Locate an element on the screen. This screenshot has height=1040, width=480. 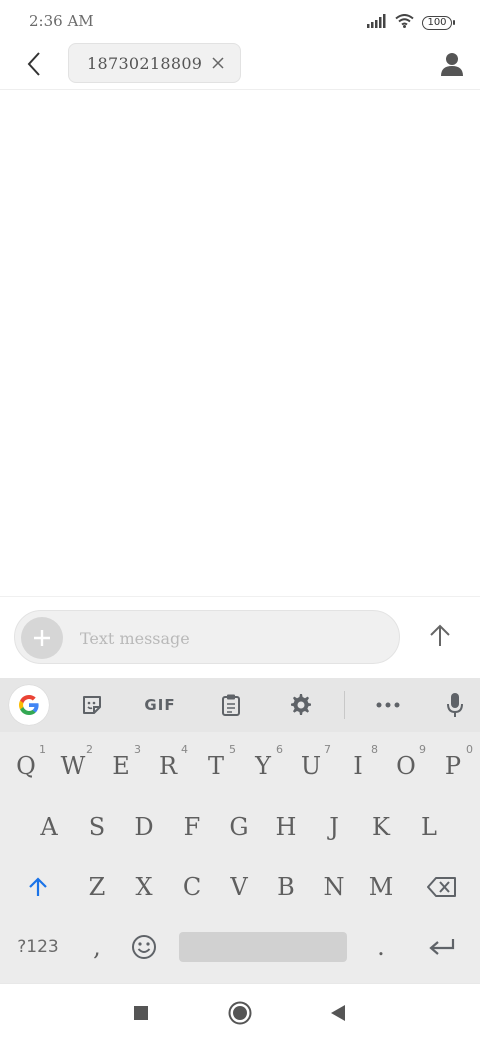
sticker-button is located at coordinates (92, 705).